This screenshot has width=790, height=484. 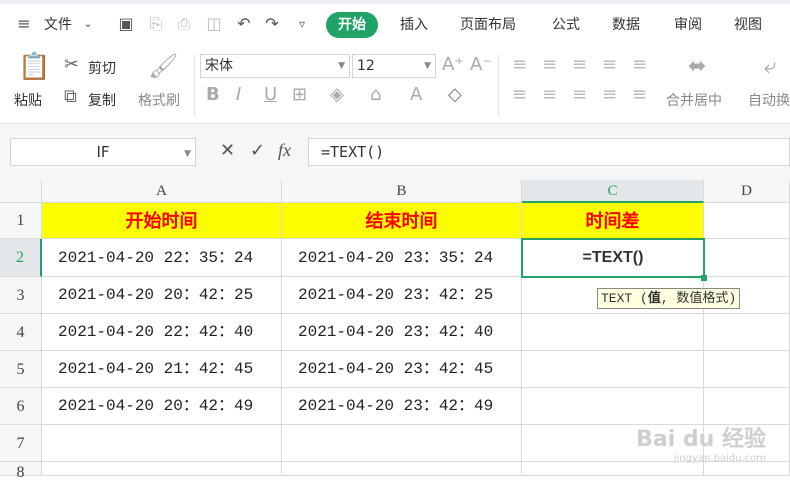 I want to click on cell-a7, so click(x=162, y=443).